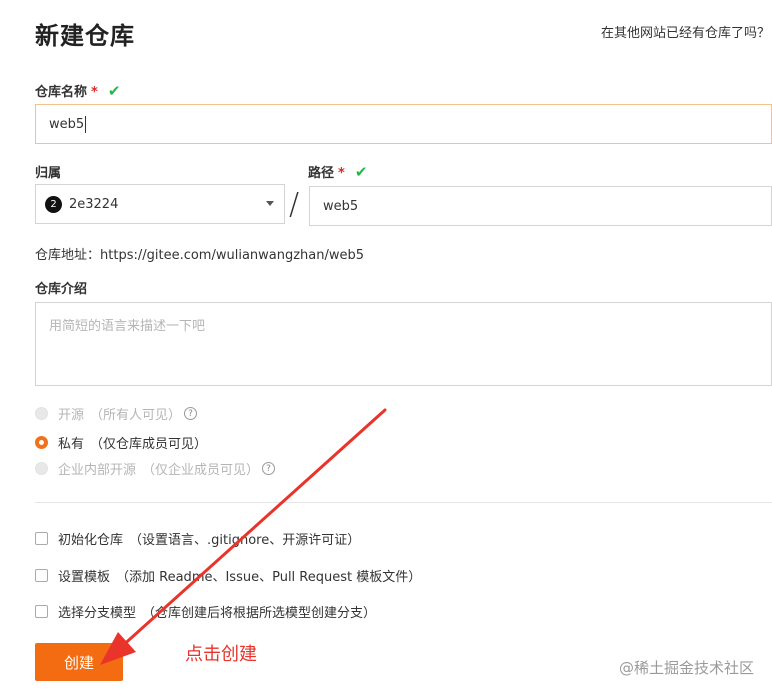 The height and width of the screenshot is (695, 772). What do you see at coordinates (243, 536) in the screenshot?
I see `annotation-arrow-icon` at bounding box center [243, 536].